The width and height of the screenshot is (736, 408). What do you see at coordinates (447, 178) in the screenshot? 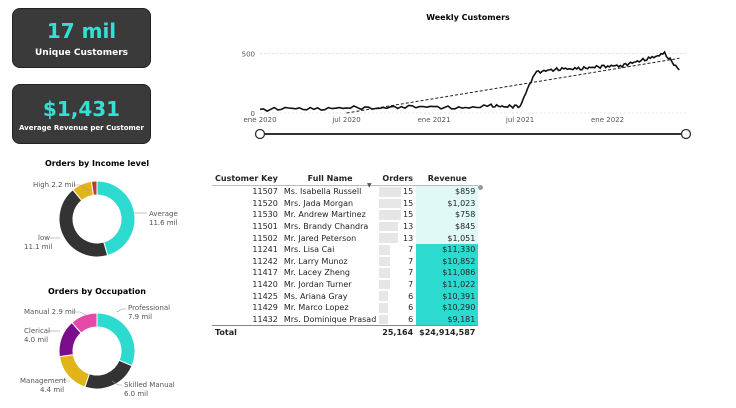
I see `column-header-revenue: Revenue` at bounding box center [447, 178].